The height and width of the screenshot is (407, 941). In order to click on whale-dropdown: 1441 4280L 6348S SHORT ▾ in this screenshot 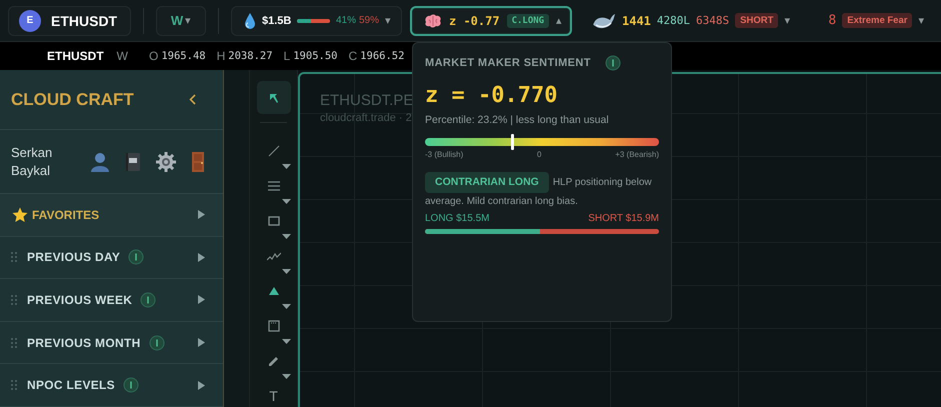, I will do `click(691, 20)`.